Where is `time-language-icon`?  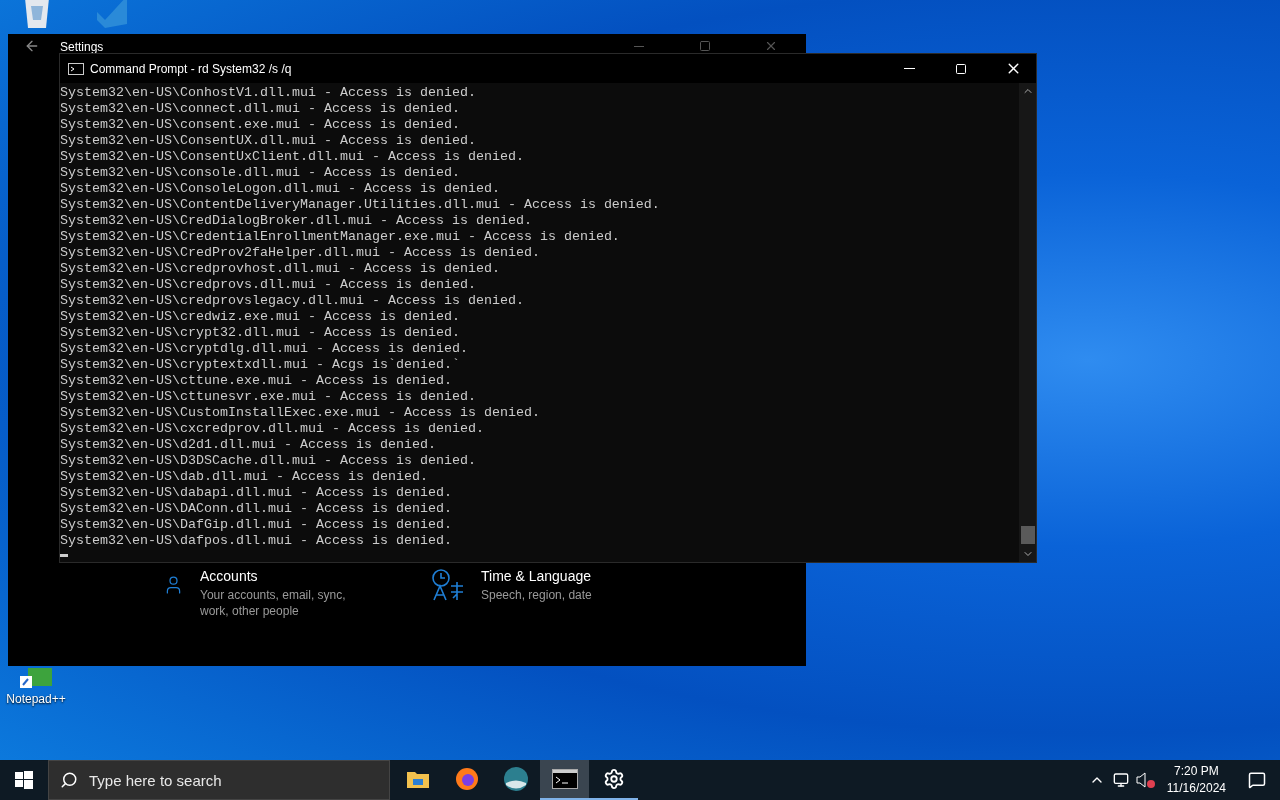 time-language-icon is located at coordinates (448, 585).